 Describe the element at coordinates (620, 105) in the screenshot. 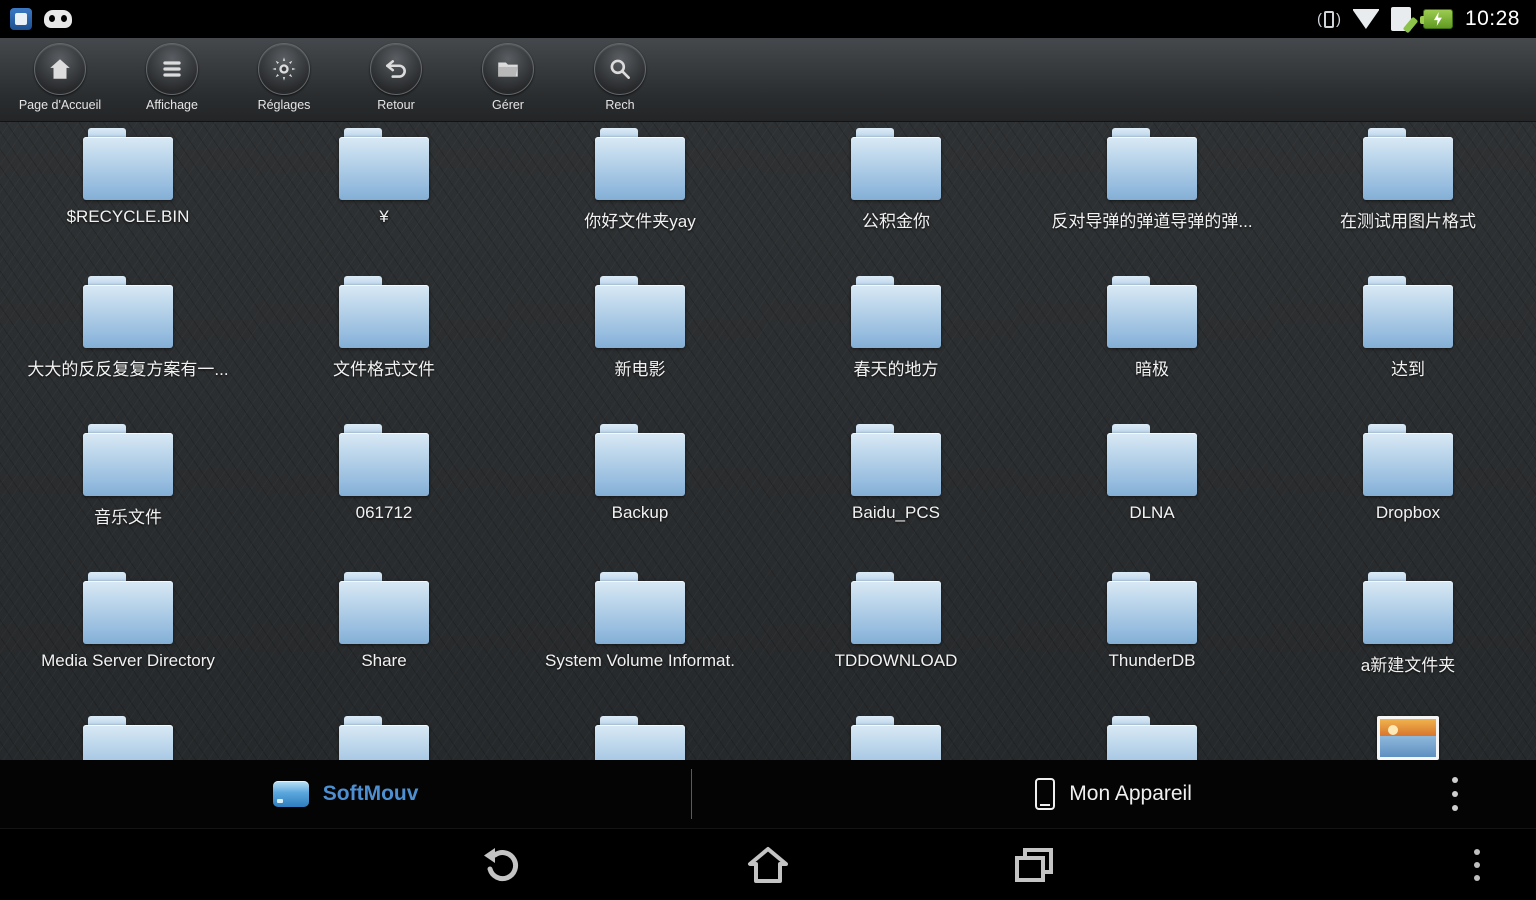

I see `toolbar-label: Rech` at that location.